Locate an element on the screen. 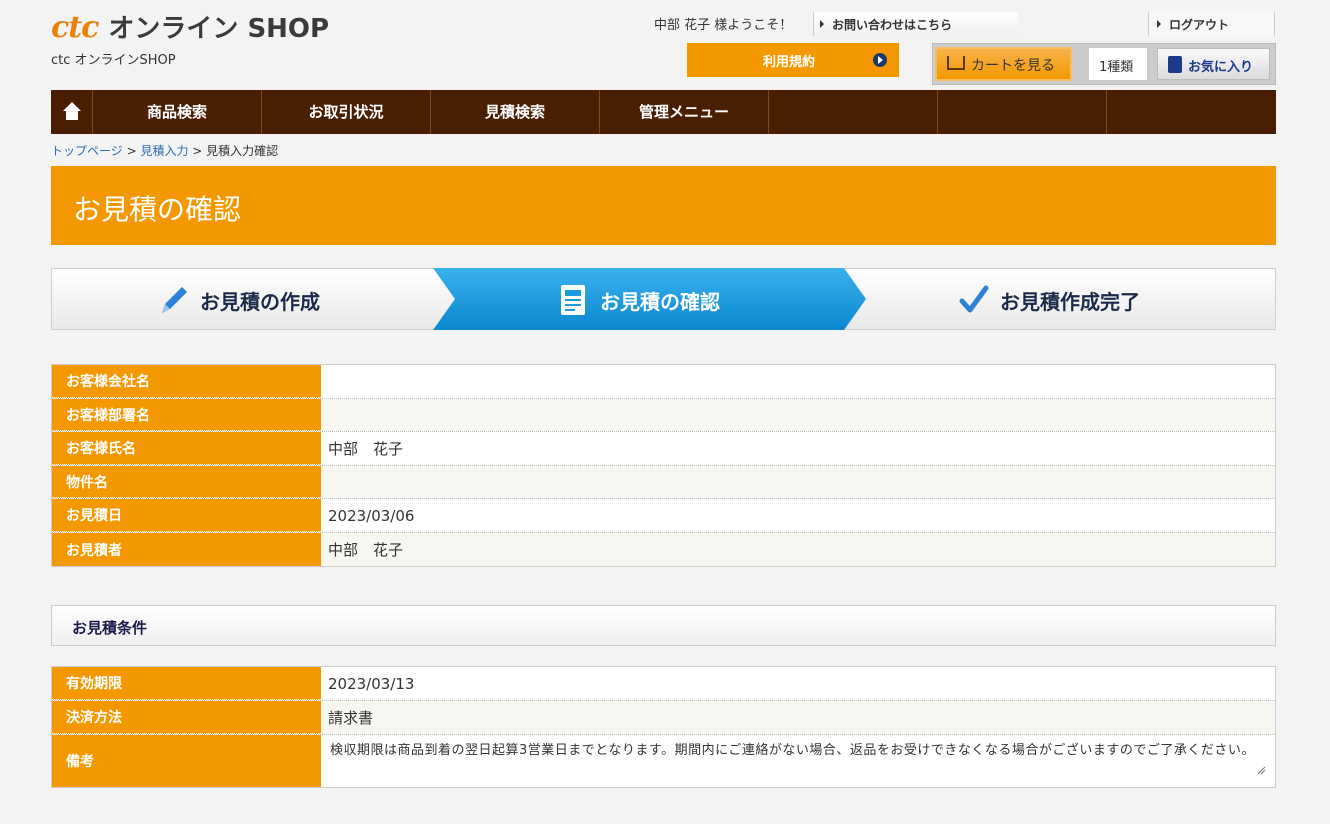 Image resolution: width=1330 pixels, height=824 pixels. row-label: お客様部署名 is located at coordinates (186, 415).